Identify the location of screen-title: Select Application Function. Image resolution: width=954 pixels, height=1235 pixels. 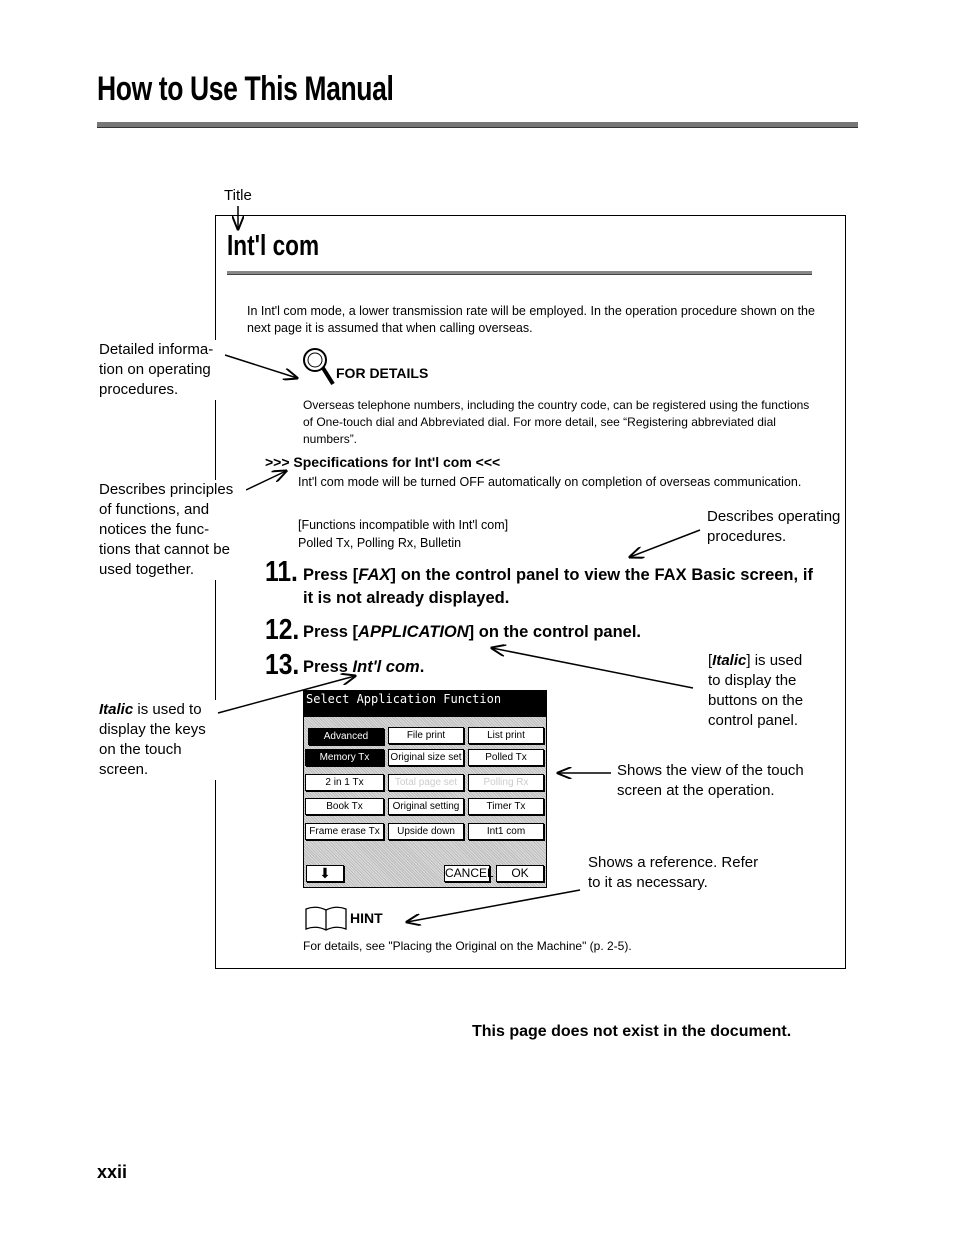
(425, 704).